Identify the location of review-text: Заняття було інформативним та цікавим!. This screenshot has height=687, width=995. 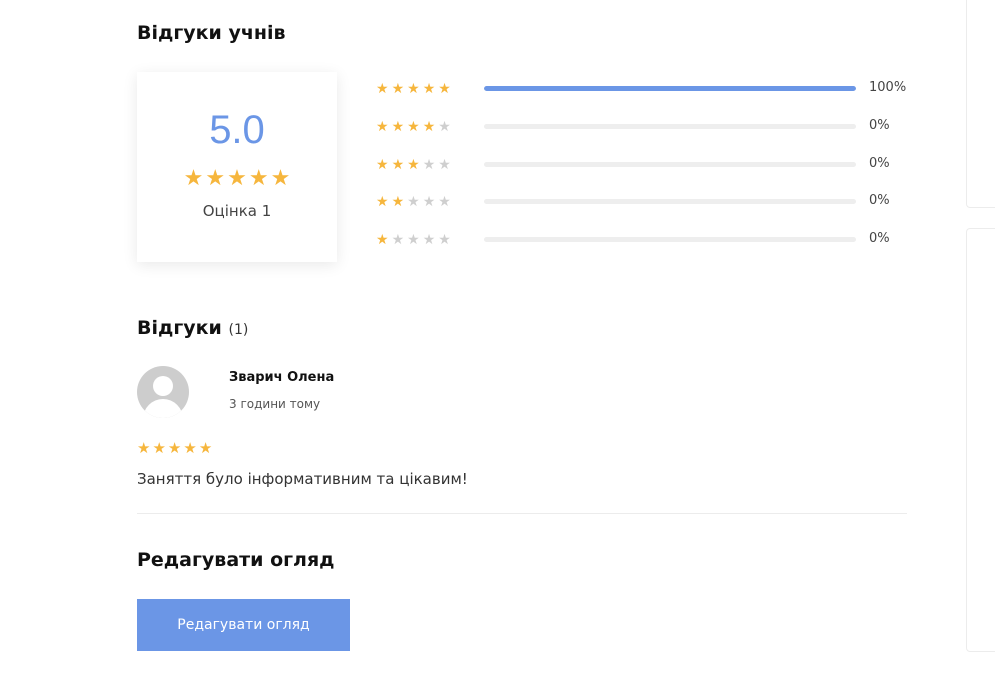
(302, 479).